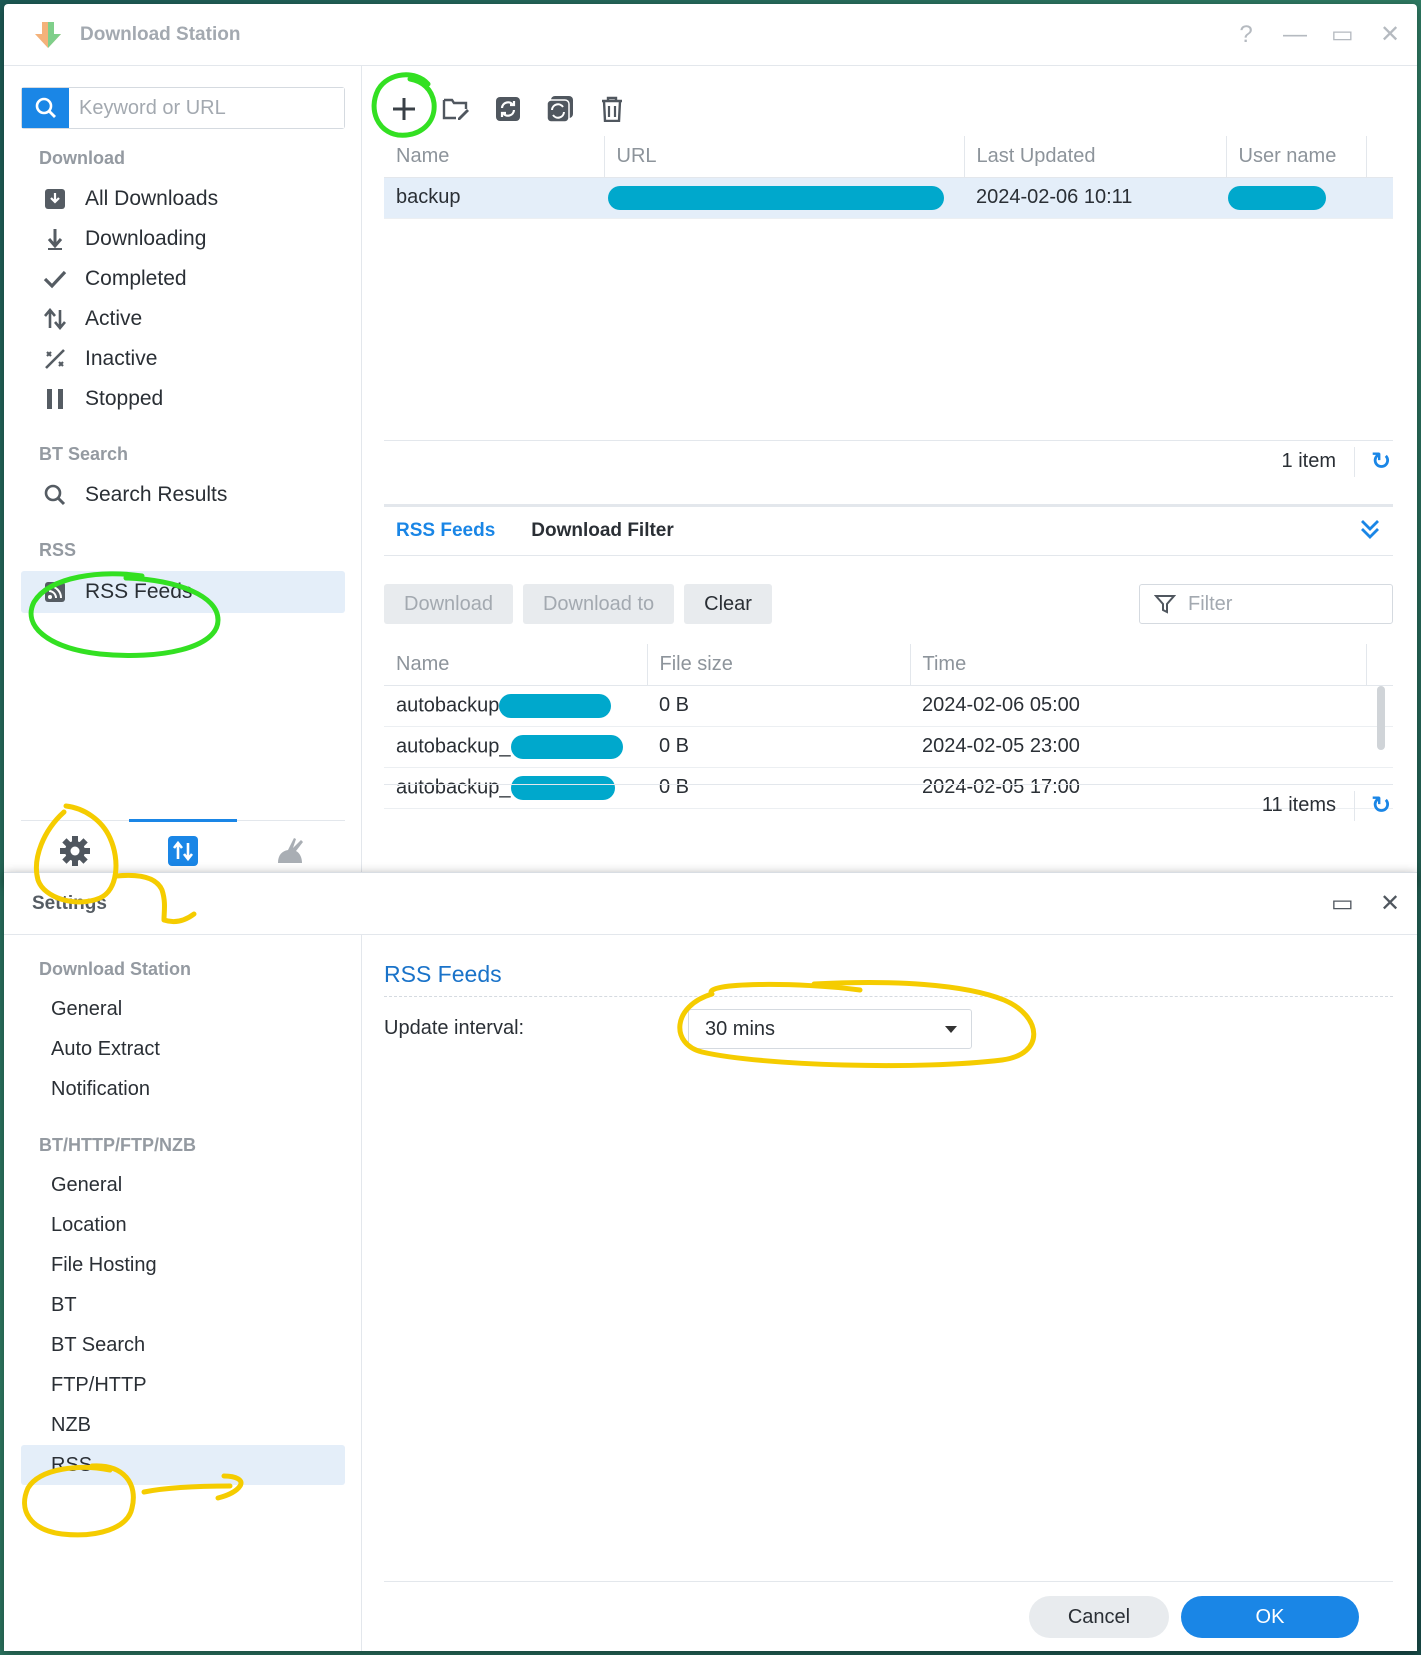  Describe the element at coordinates (515, 706) in the screenshot. I see `cell-name: autobackup` at that location.